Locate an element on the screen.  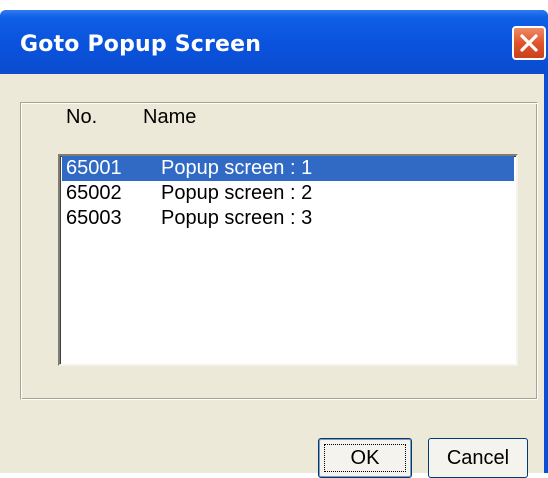
list-item: 65002 Popup screen : 2 is located at coordinates (288, 193).